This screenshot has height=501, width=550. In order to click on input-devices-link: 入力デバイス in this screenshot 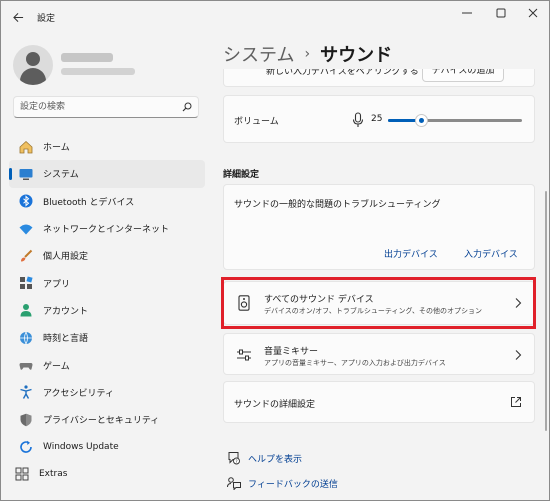, I will do `click(491, 253)`.